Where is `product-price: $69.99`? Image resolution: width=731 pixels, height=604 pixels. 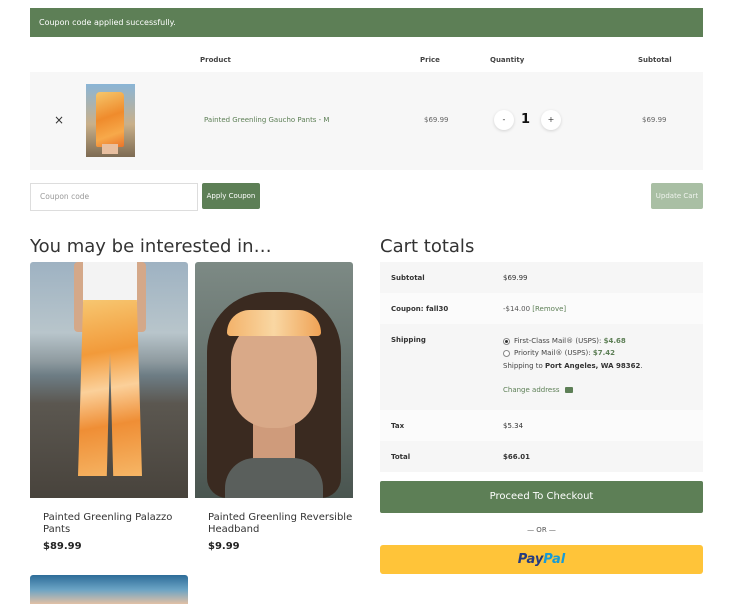
product-price: $69.99 is located at coordinates (436, 120).